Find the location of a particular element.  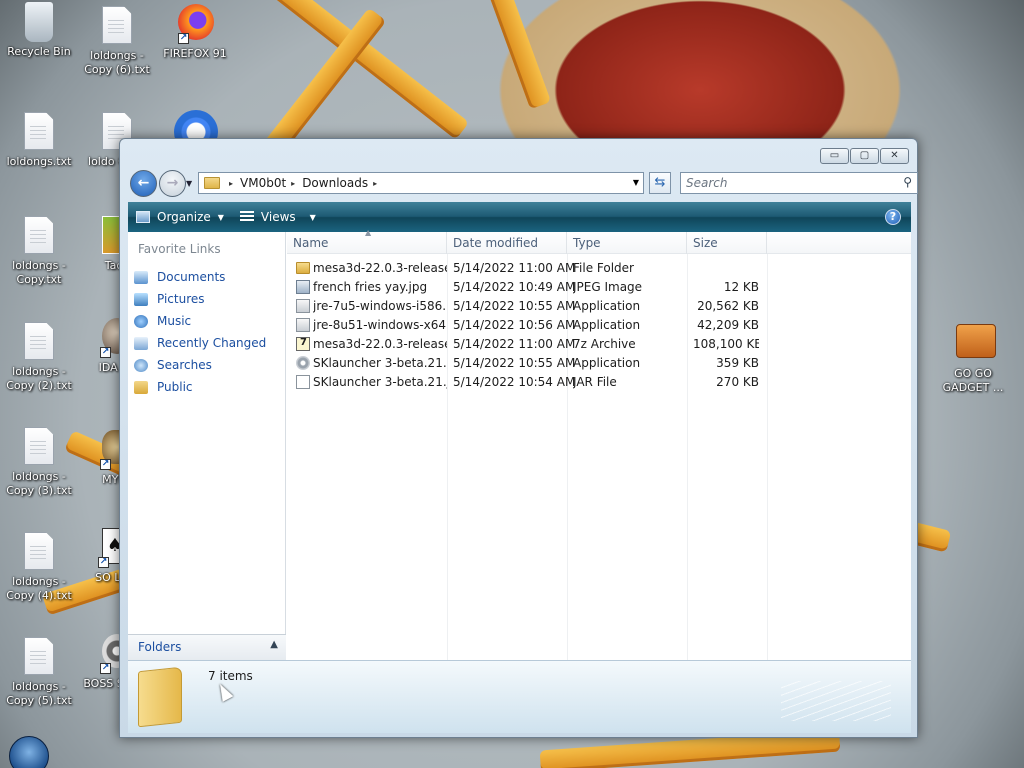

breadcrumb-downloads: Downloads is located at coordinates (335, 183).